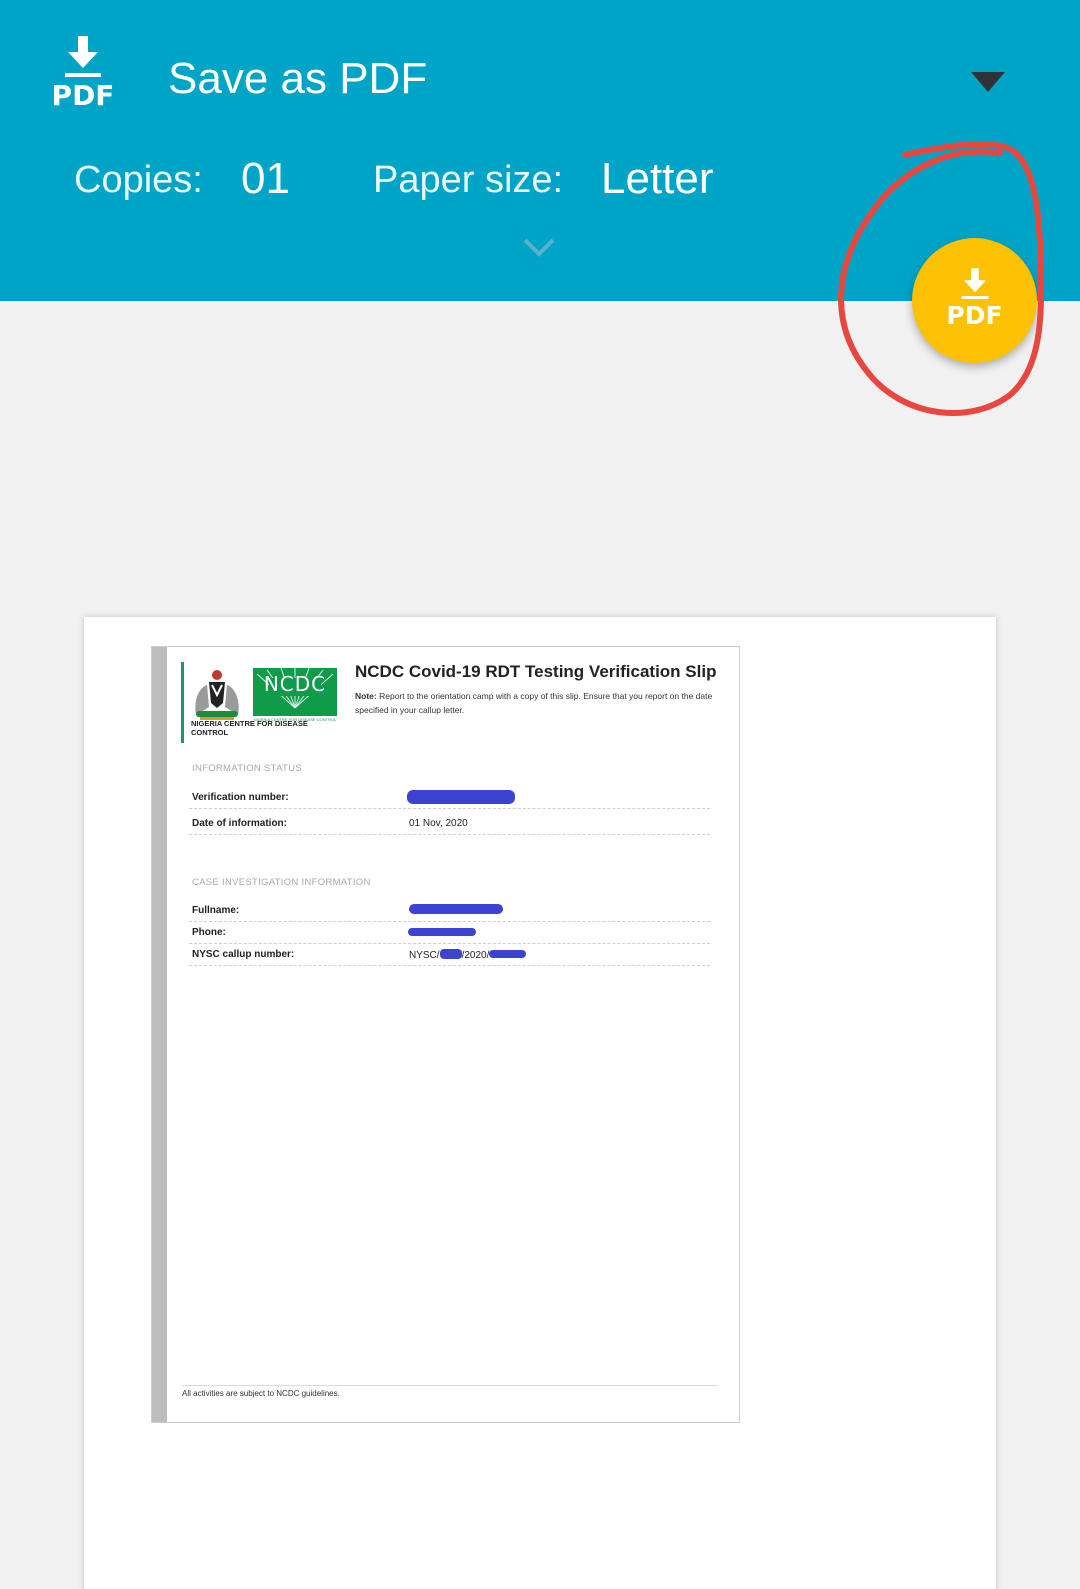 Image resolution: width=1080 pixels, height=1589 pixels. What do you see at coordinates (468, 955) in the screenshot?
I see `callup-value: NYSC//2020/` at bounding box center [468, 955].